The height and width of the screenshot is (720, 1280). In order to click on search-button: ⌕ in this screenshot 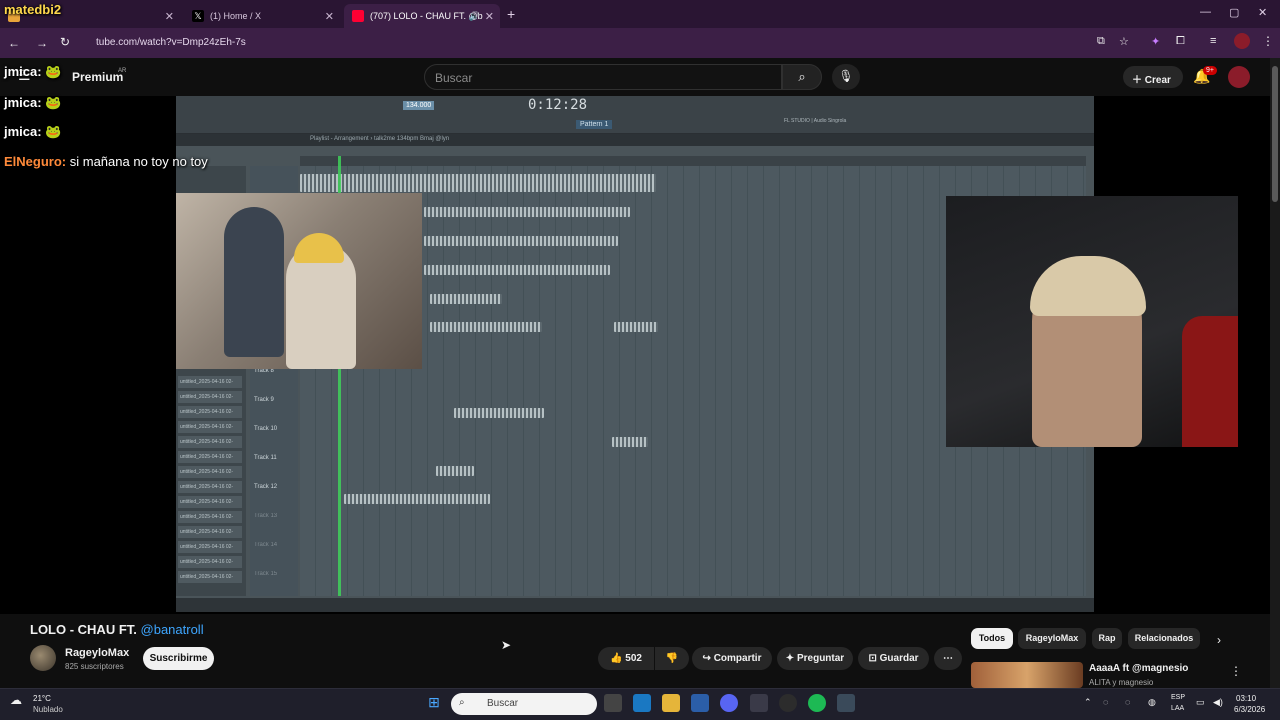, I will do `click(802, 77)`.